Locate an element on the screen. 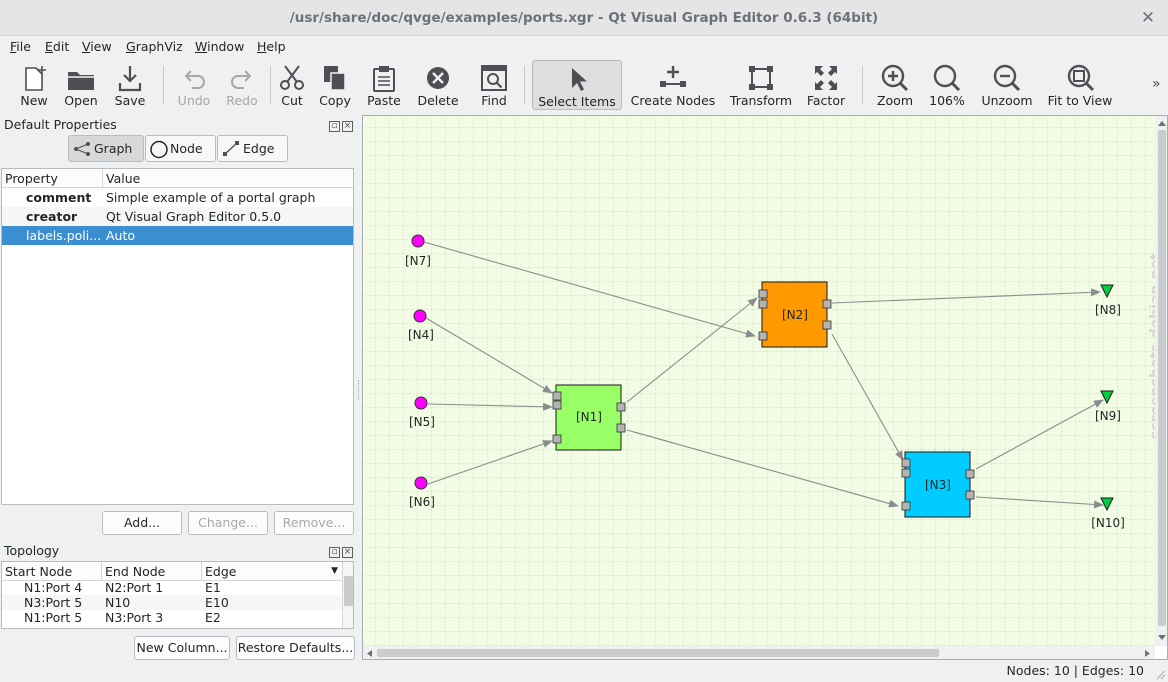 Image resolution: width=1168 pixels, height=682 pixels. graph-icon is located at coordinates (82, 149).